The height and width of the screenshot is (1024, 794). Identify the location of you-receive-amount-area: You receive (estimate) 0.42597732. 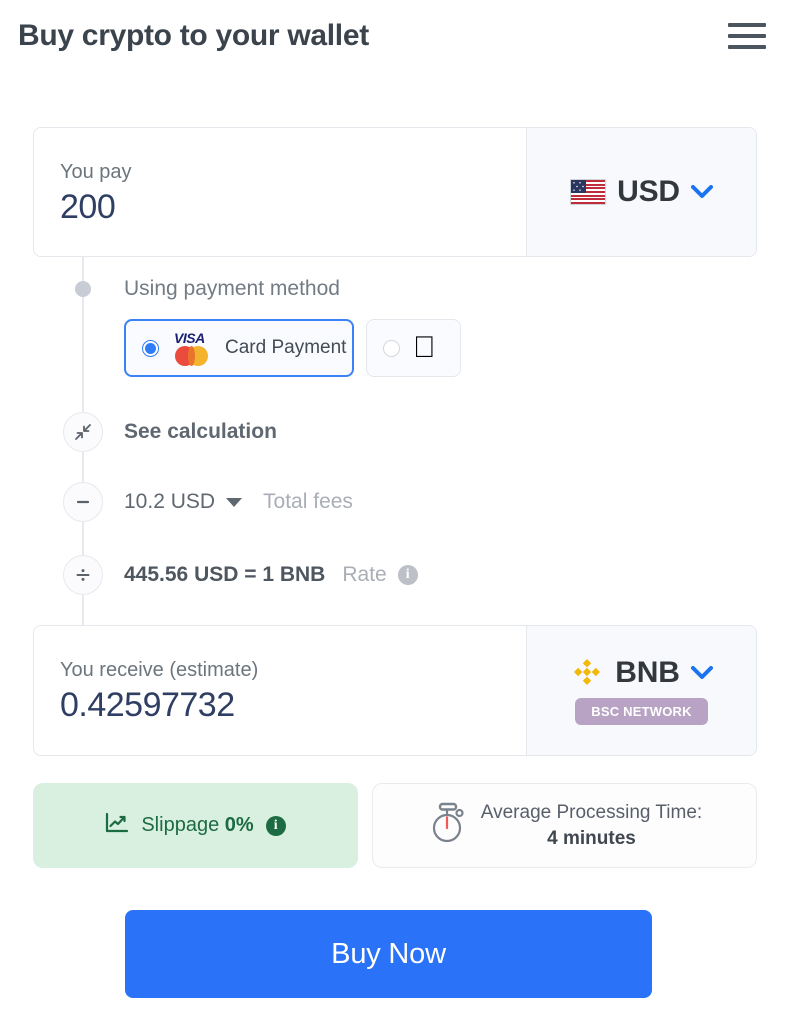
(280, 690).